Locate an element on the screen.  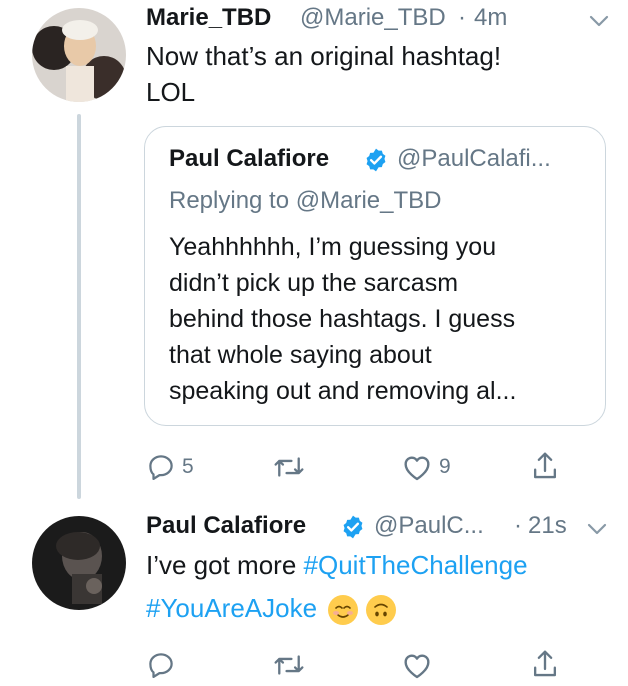
tweet2-text-prefix: I’ve got more is located at coordinates (221, 565).